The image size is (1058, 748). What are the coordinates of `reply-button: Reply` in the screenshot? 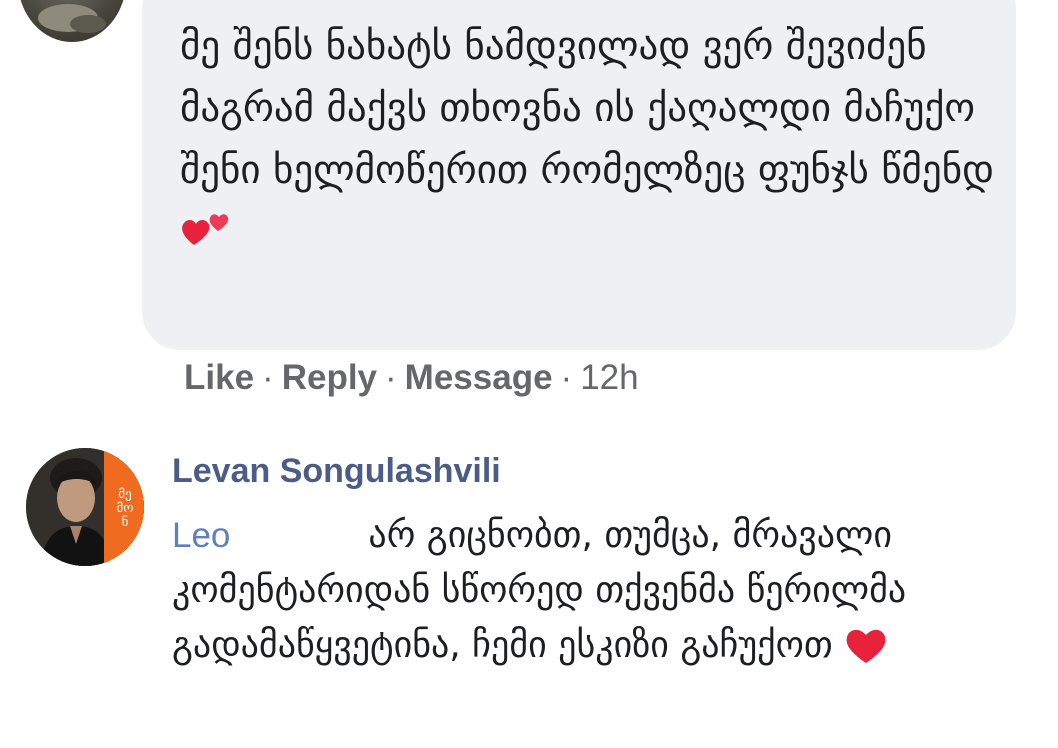 It's located at (329, 377).